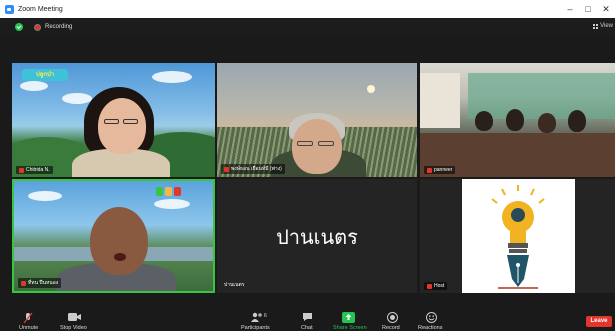  Describe the element at coordinates (37, 27) in the screenshot. I see `recording-dot-icon` at that location.